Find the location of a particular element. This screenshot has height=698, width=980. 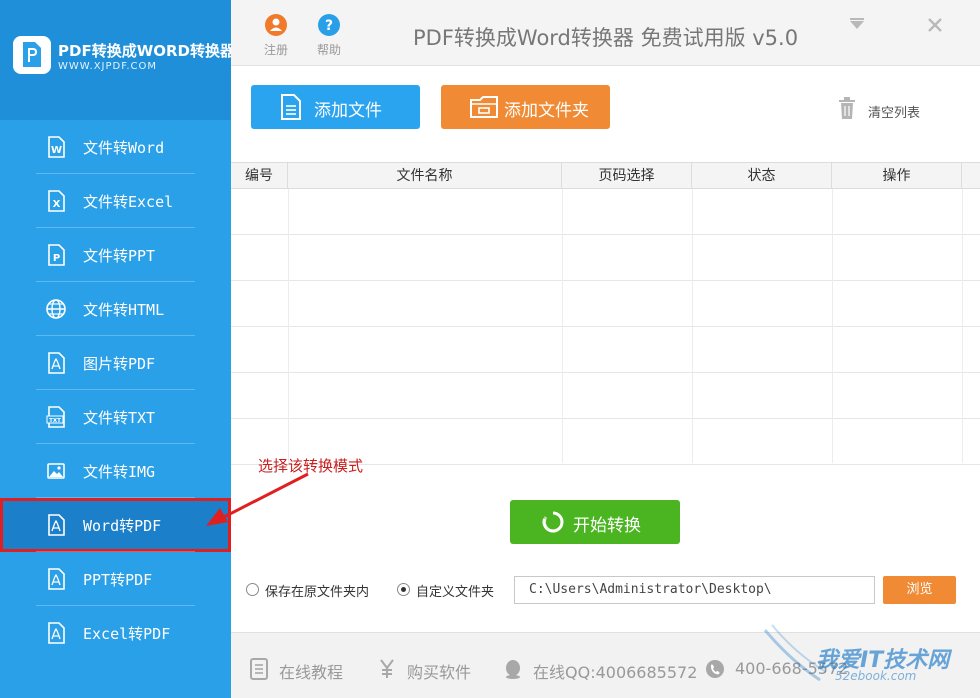

brand-title: PDF转换成WORD转换器 is located at coordinates (146, 51).